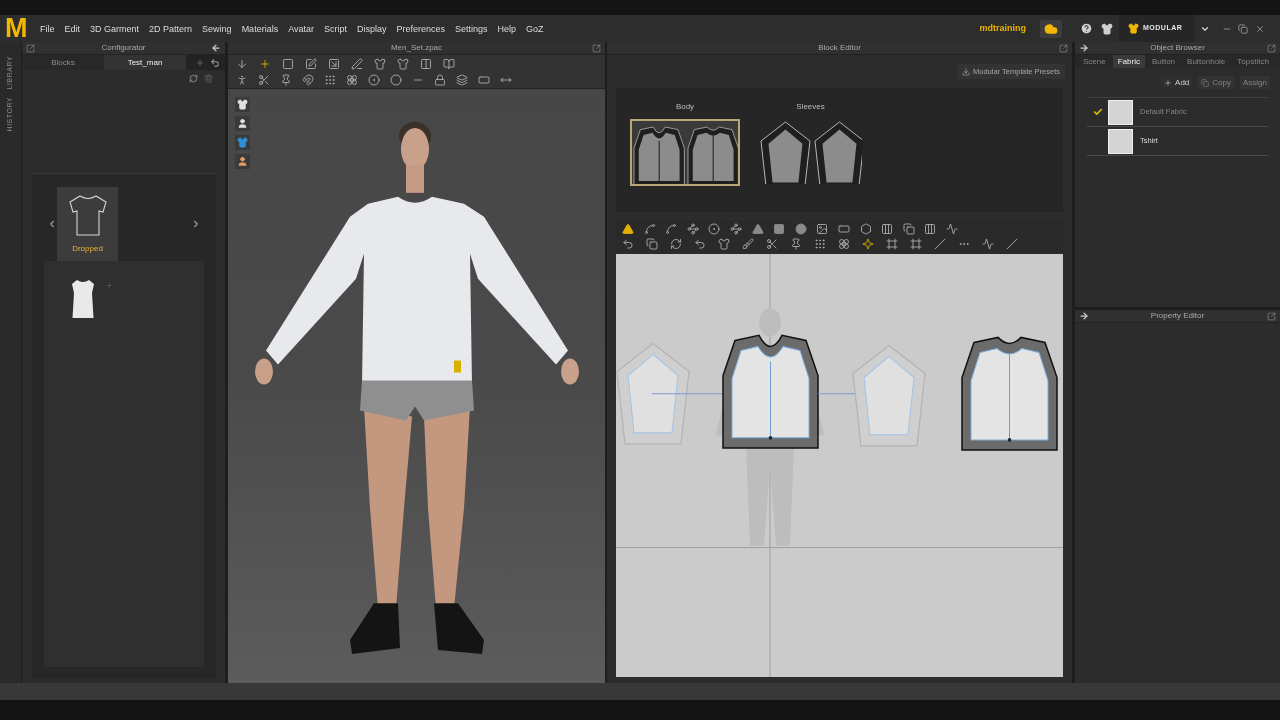  Describe the element at coordinates (308, 79) in the screenshot. I see `magnet-icon` at that location.